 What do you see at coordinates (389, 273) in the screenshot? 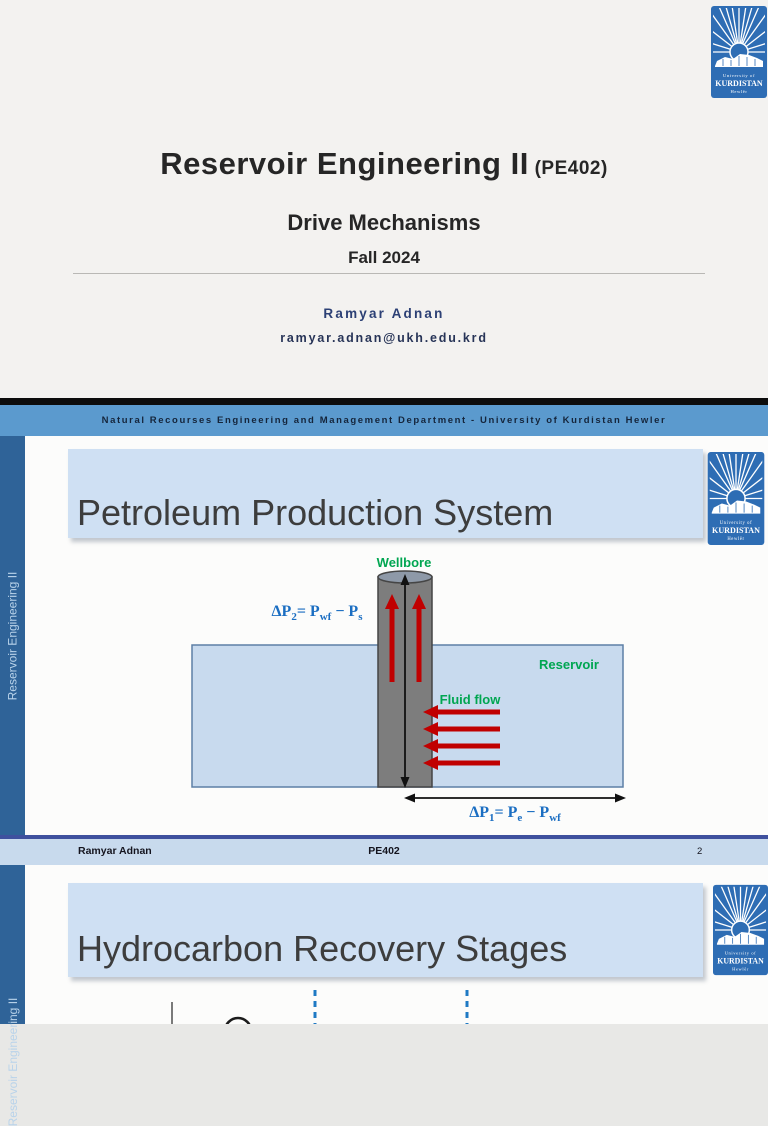
I see `divider-line` at bounding box center [389, 273].